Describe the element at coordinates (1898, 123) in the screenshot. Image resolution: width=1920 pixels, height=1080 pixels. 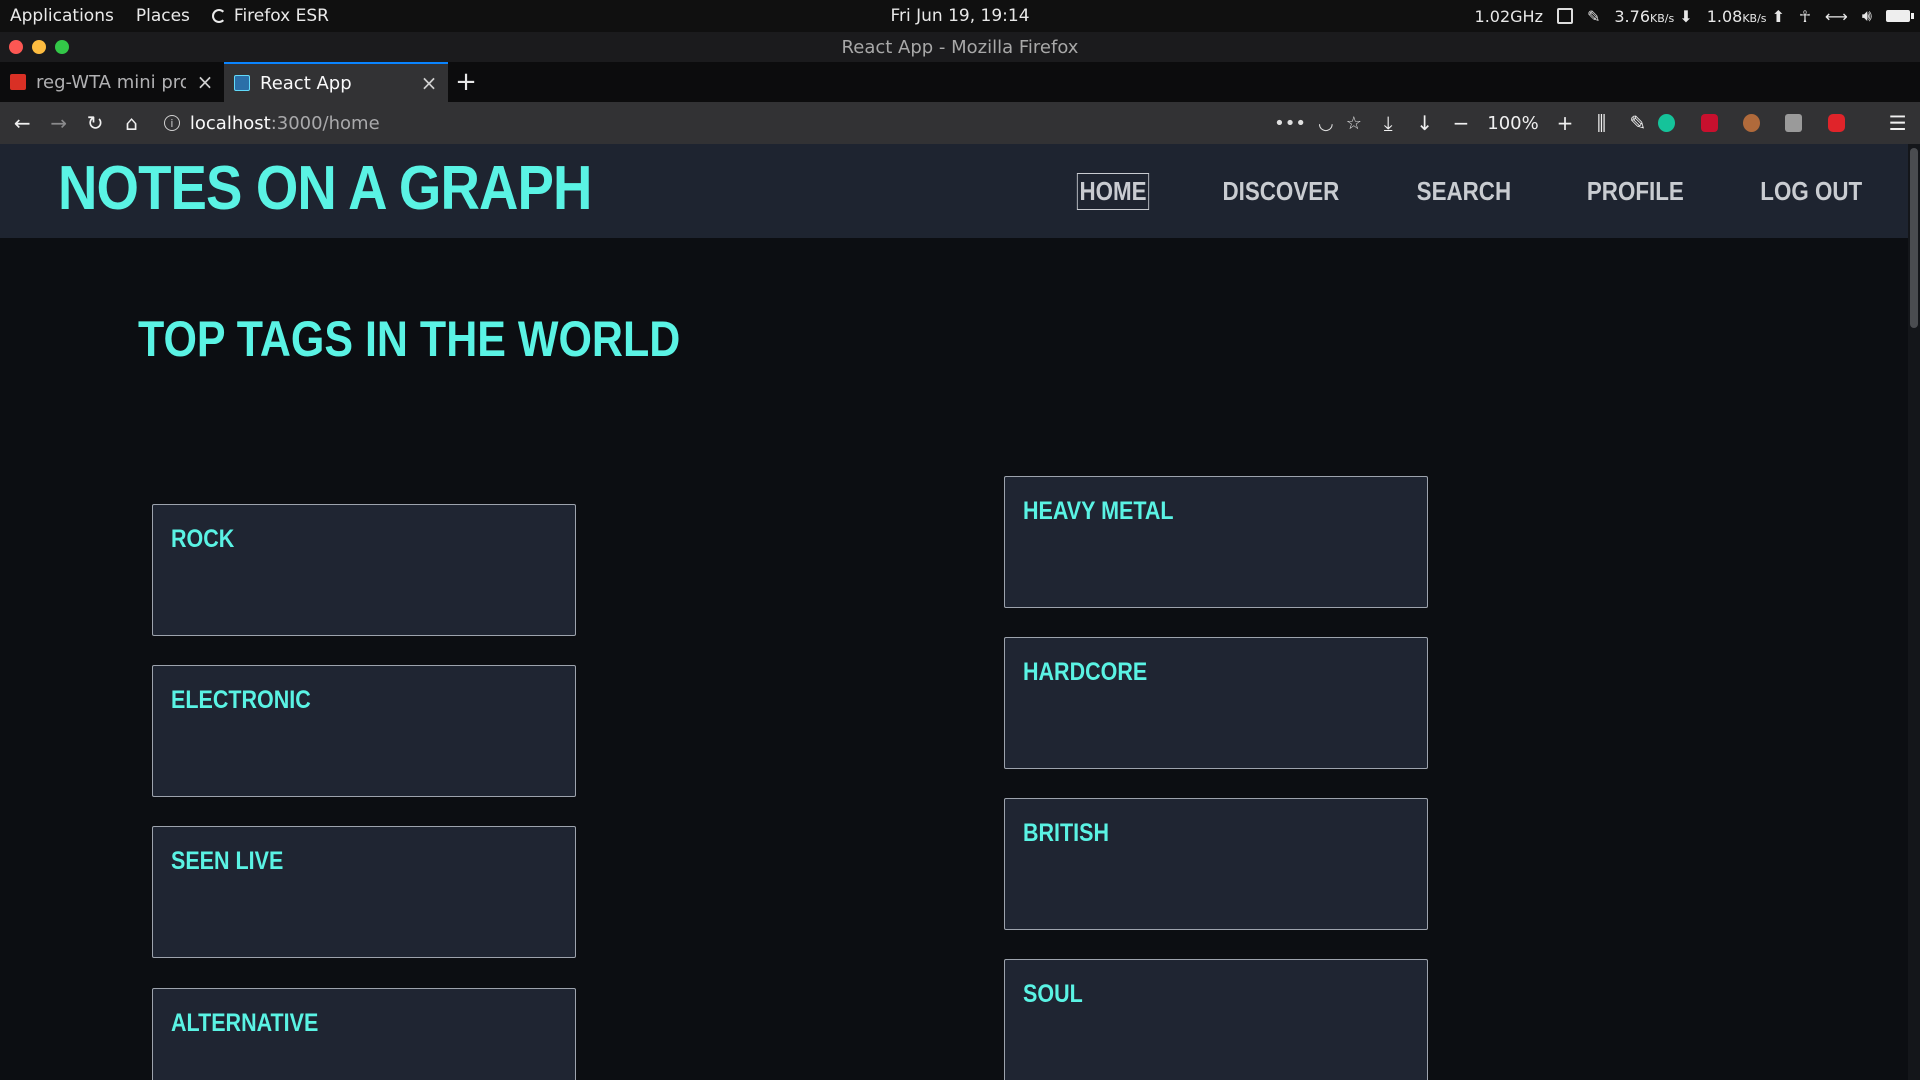
I see `hamburger-menu-icon: ☰` at that location.